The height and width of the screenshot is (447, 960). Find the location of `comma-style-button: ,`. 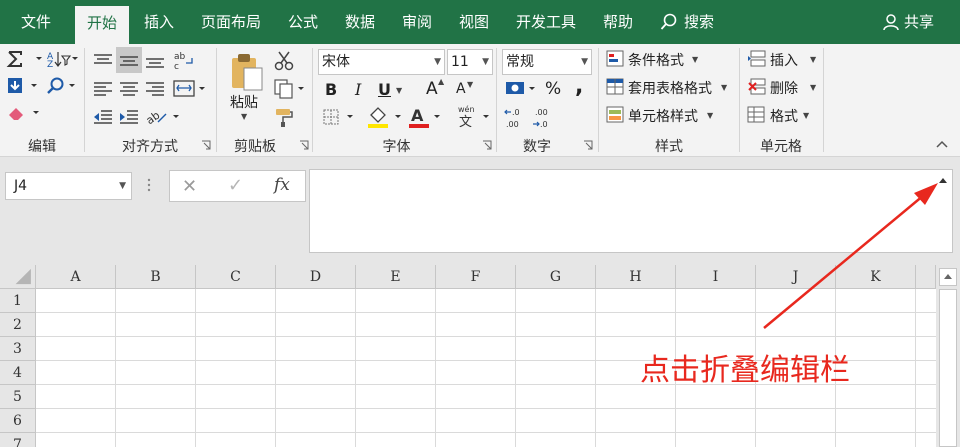

comma-style-button: , is located at coordinates (579, 86).